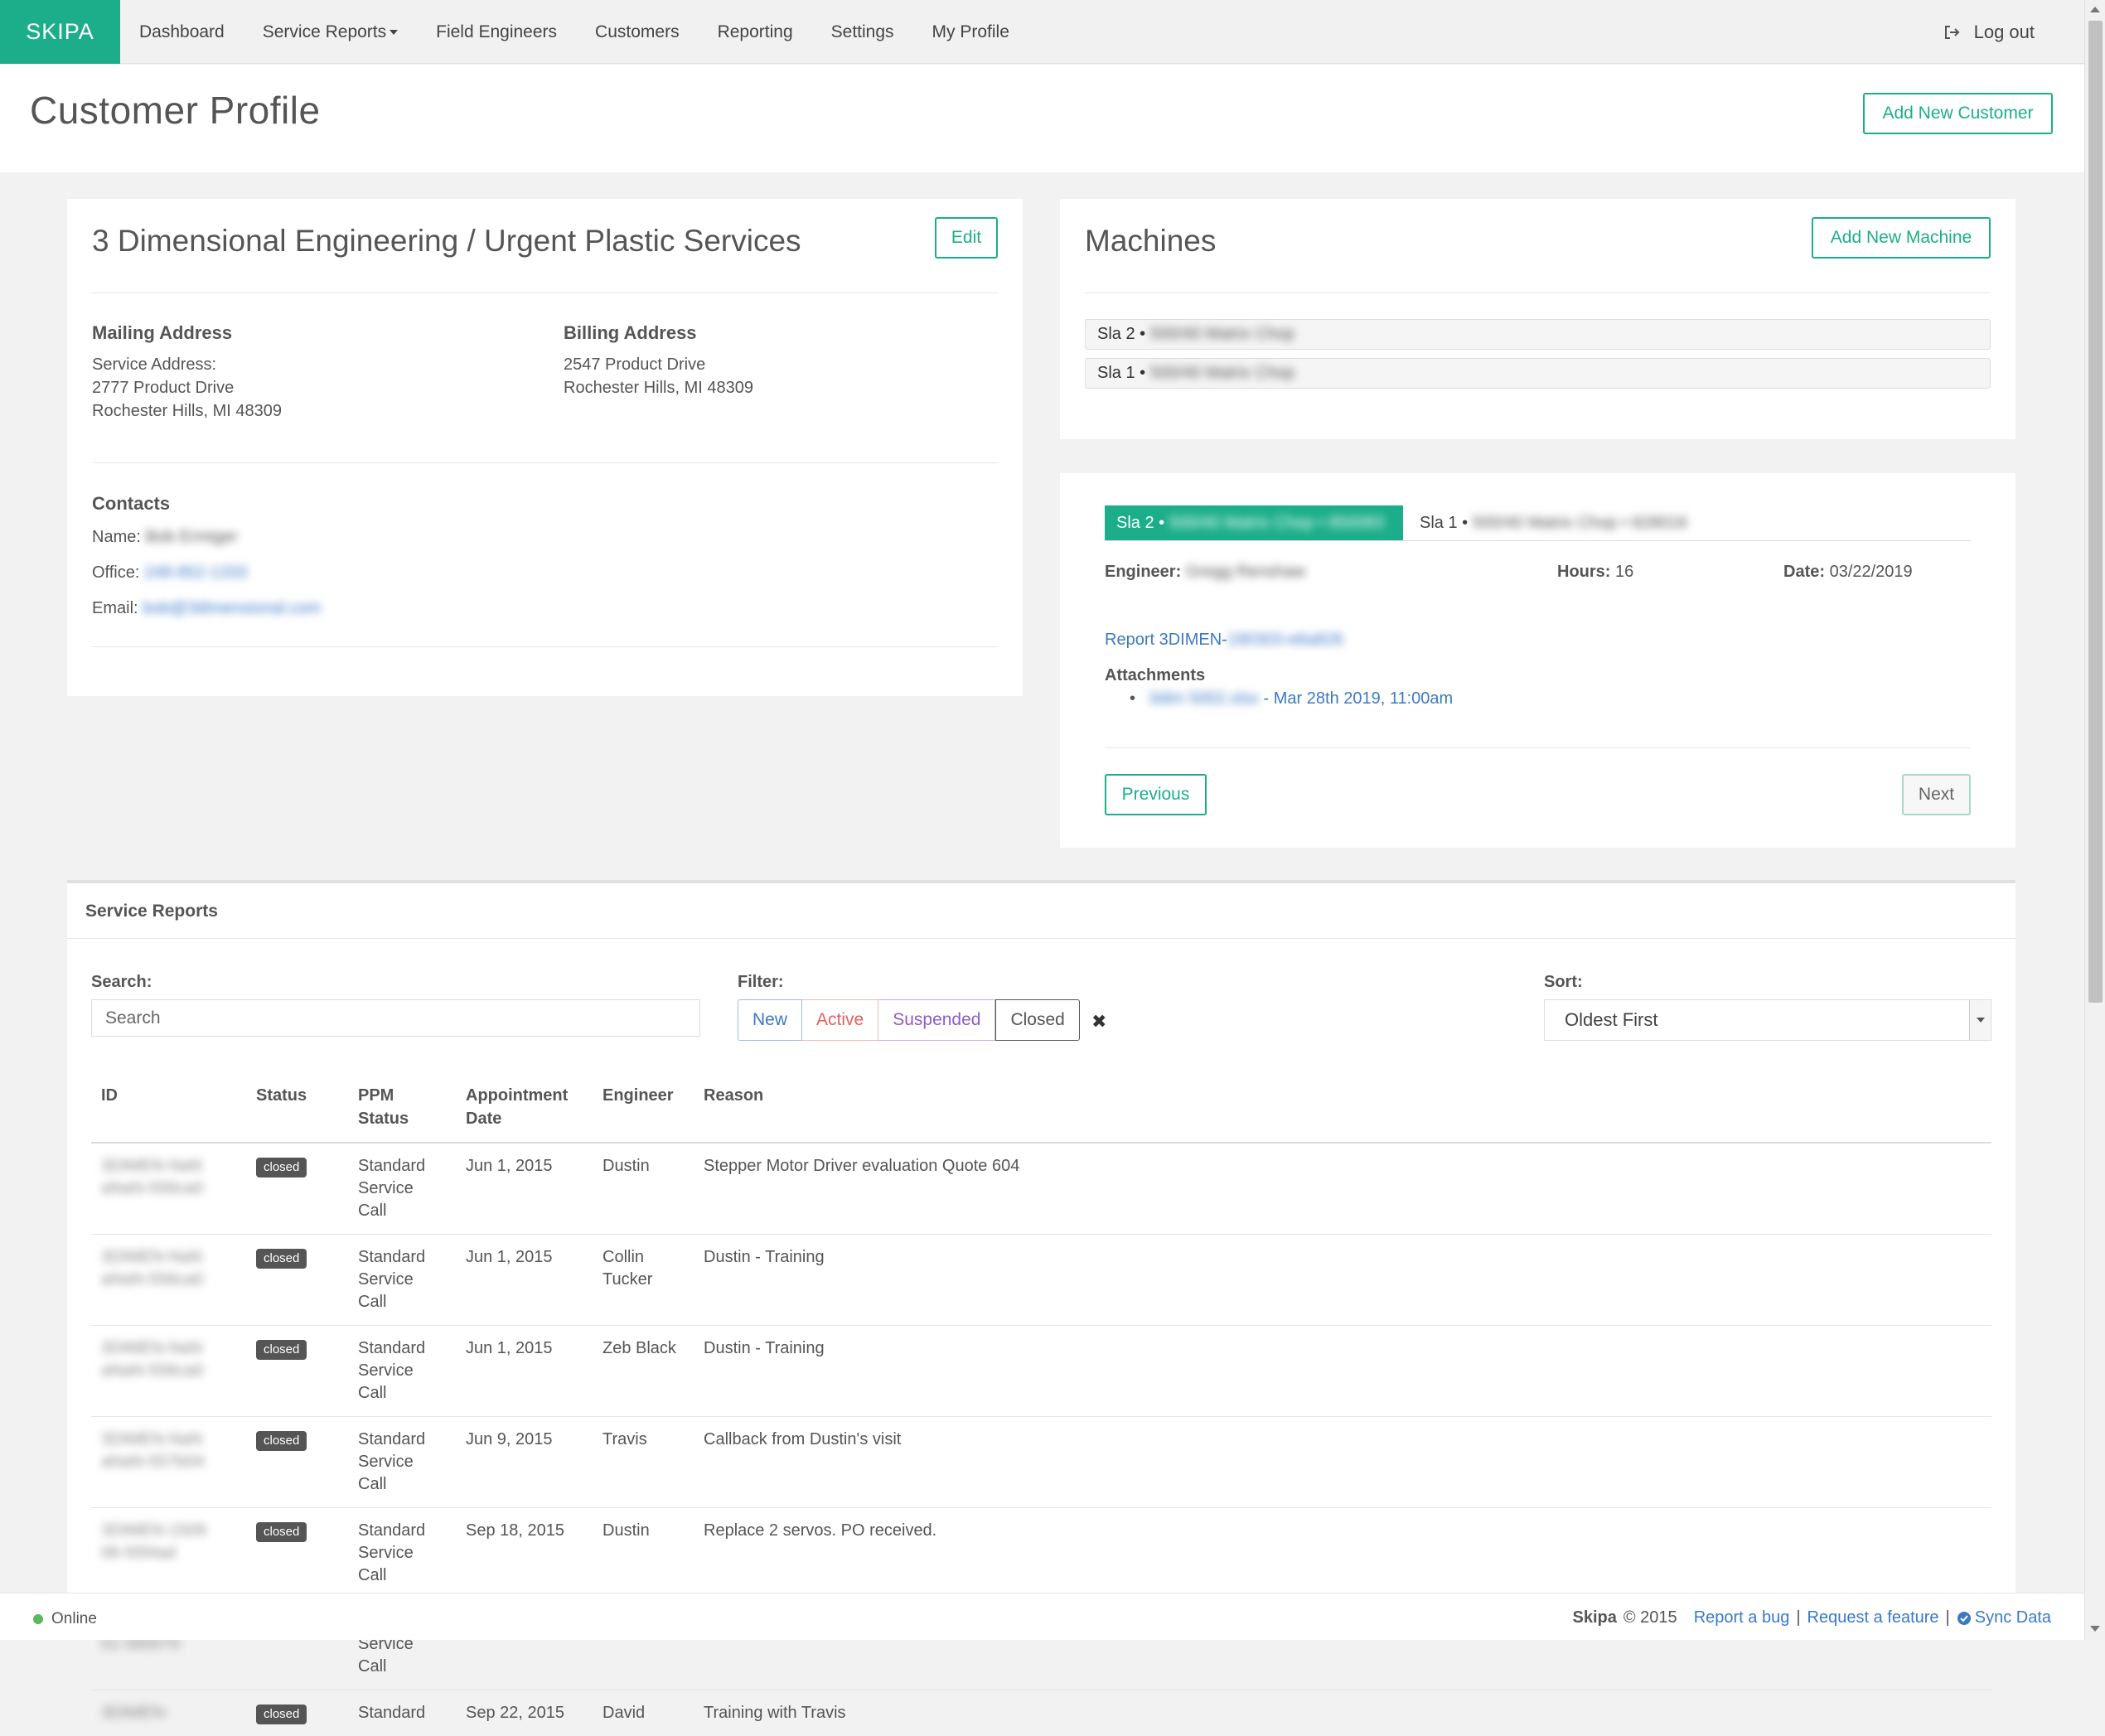  What do you see at coordinates (1285, 640) in the screenshot?
I see `report-link-id: 190303-e6a826` at bounding box center [1285, 640].